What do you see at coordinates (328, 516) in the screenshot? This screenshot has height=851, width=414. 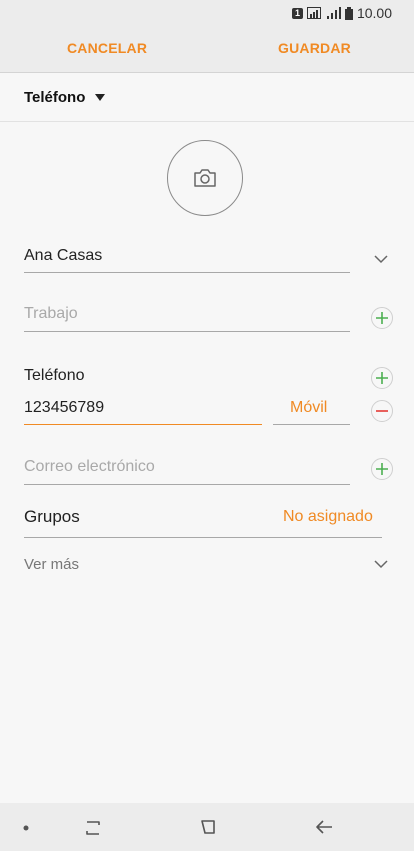 I see `groups-value: No asignado` at bounding box center [328, 516].